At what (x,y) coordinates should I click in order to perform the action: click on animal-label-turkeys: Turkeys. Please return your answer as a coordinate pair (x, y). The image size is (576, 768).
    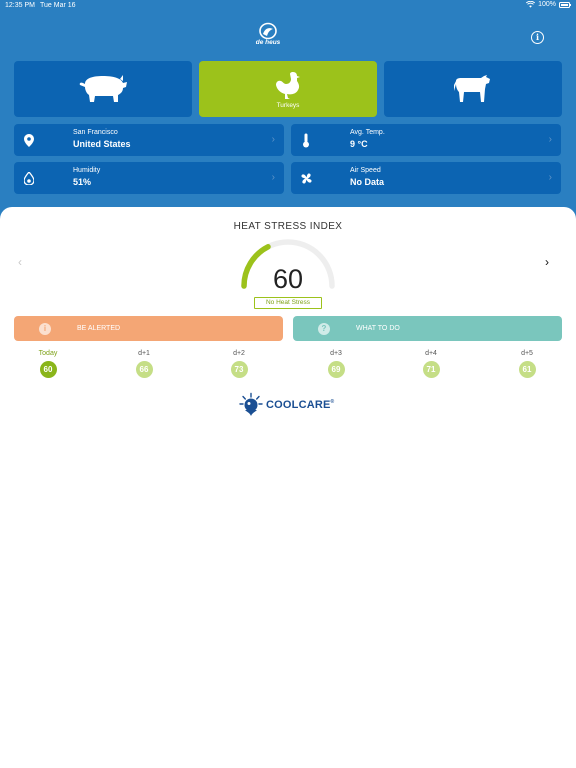
    Looking at the image, I should click on (288, 105).